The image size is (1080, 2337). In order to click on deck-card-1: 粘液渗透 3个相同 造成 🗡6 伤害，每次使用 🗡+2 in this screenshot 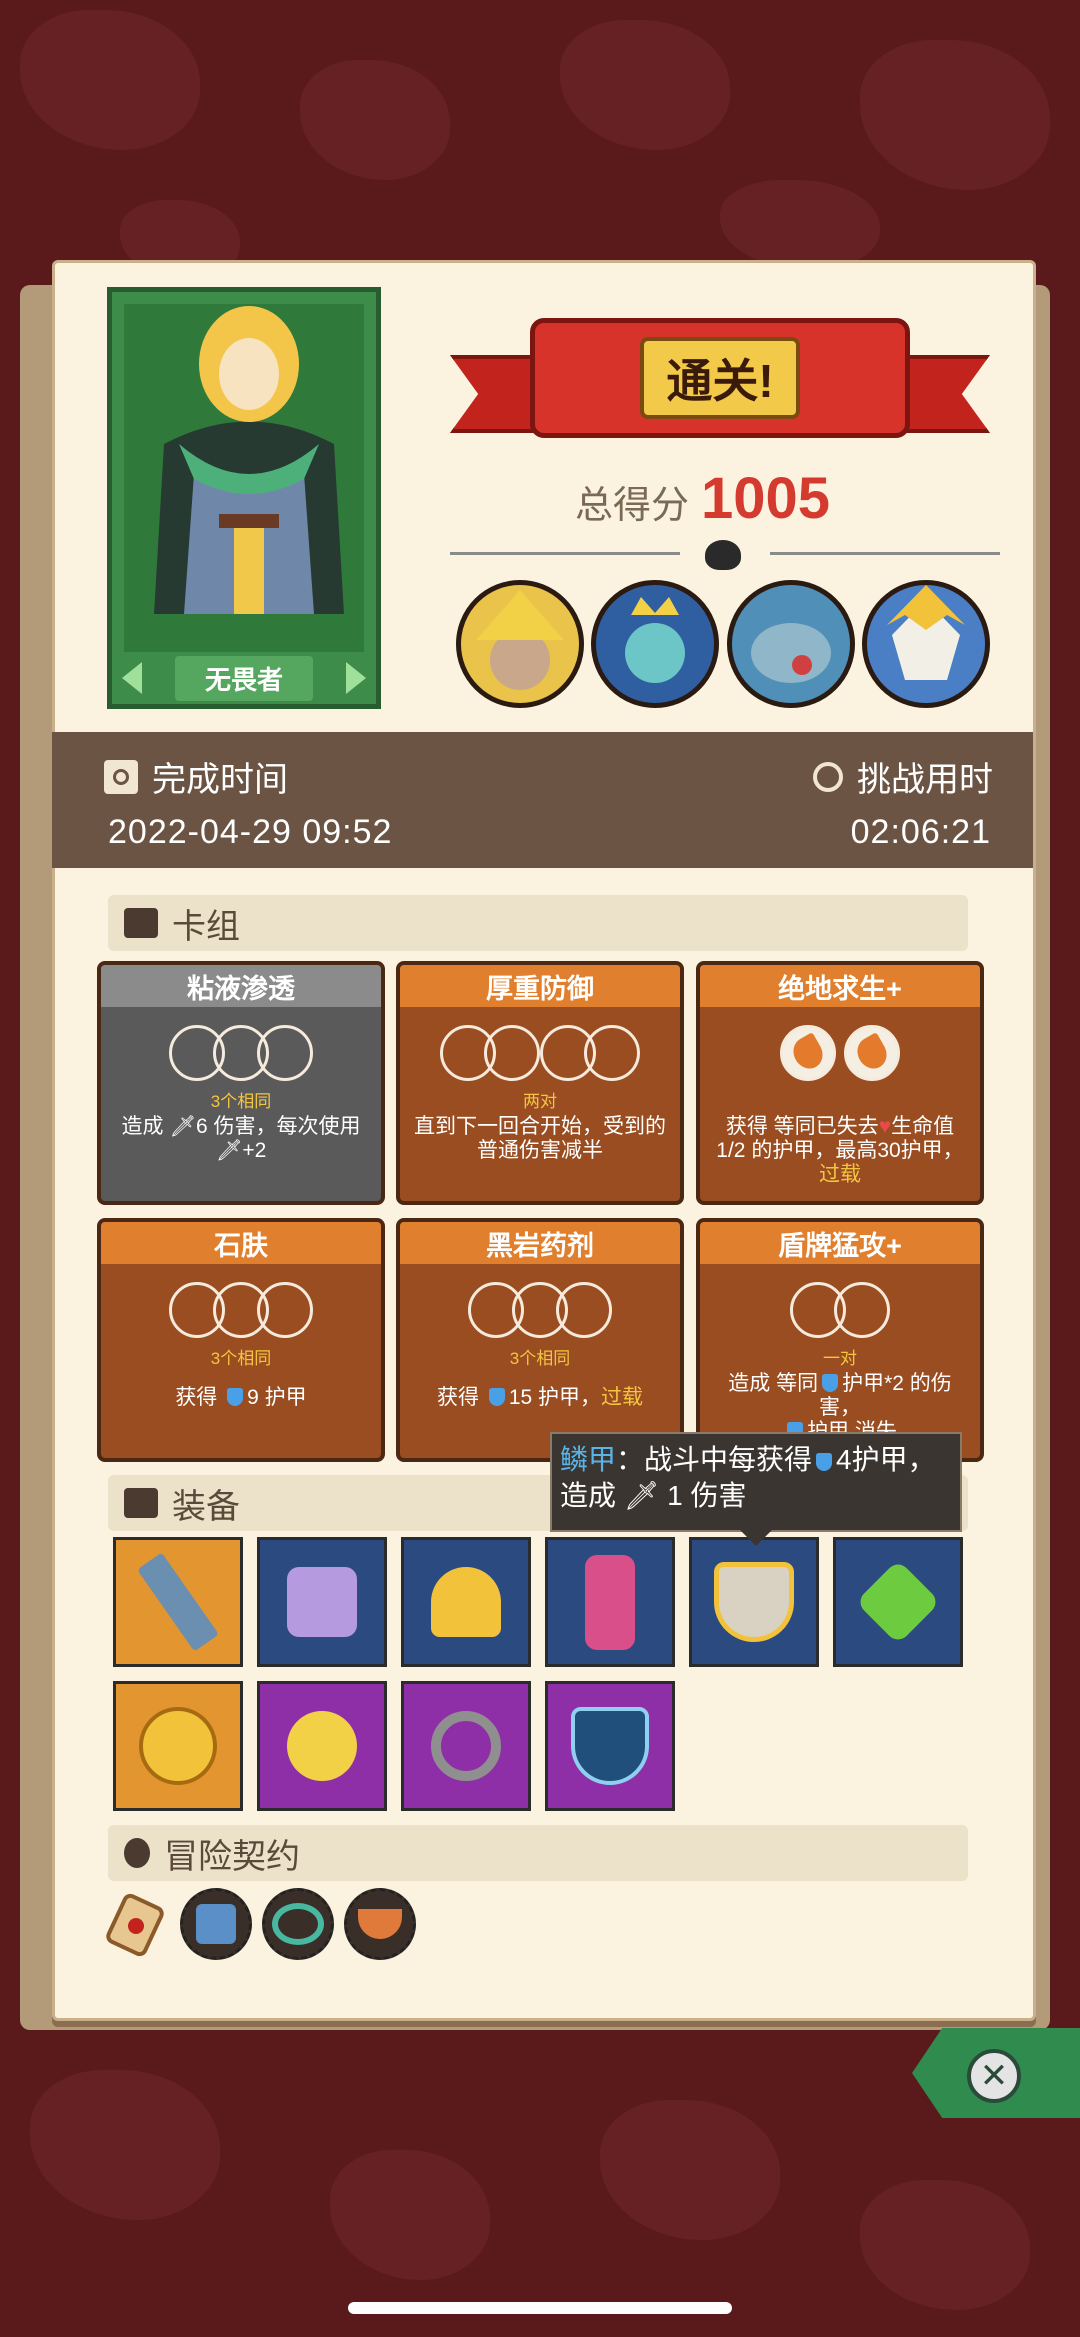, I will do `click(241, 1083)`.